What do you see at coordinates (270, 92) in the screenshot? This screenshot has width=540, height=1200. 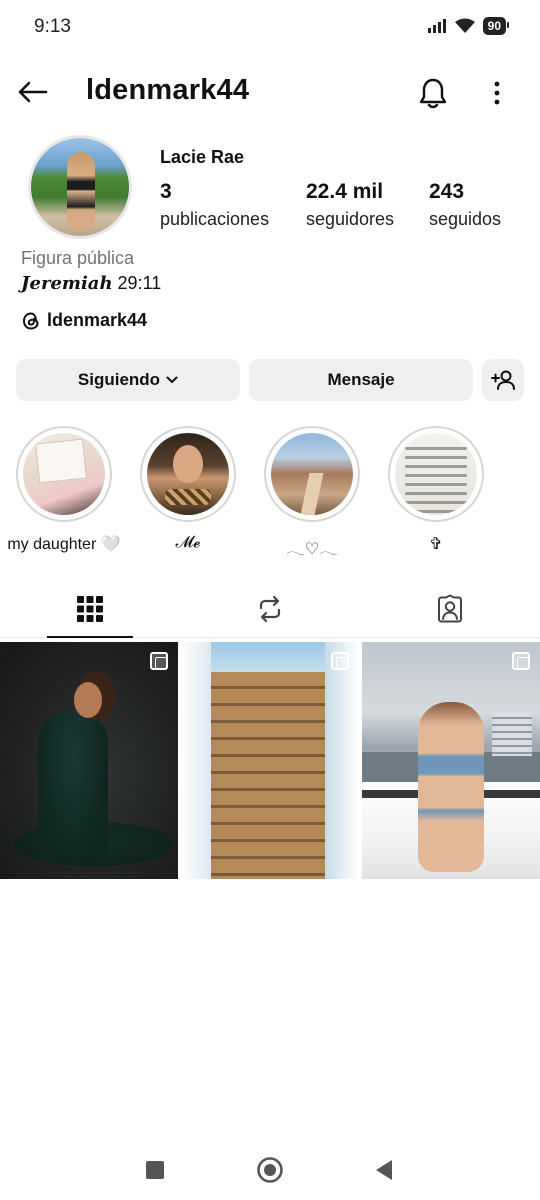 I see `profile-header: ldenmark44` at bounding box center [270, 92].